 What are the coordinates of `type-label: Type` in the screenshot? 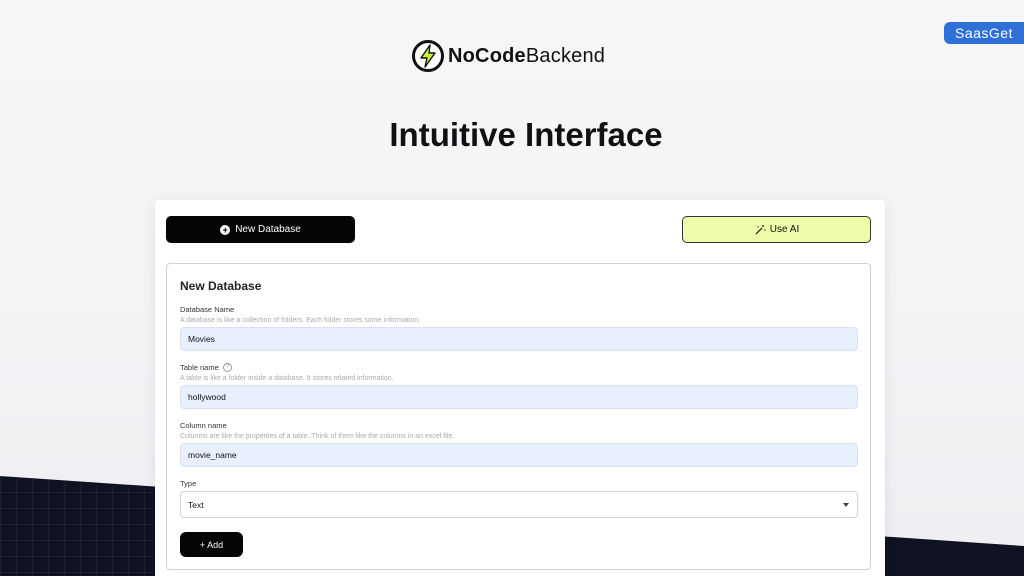 It's located at (188, 483).